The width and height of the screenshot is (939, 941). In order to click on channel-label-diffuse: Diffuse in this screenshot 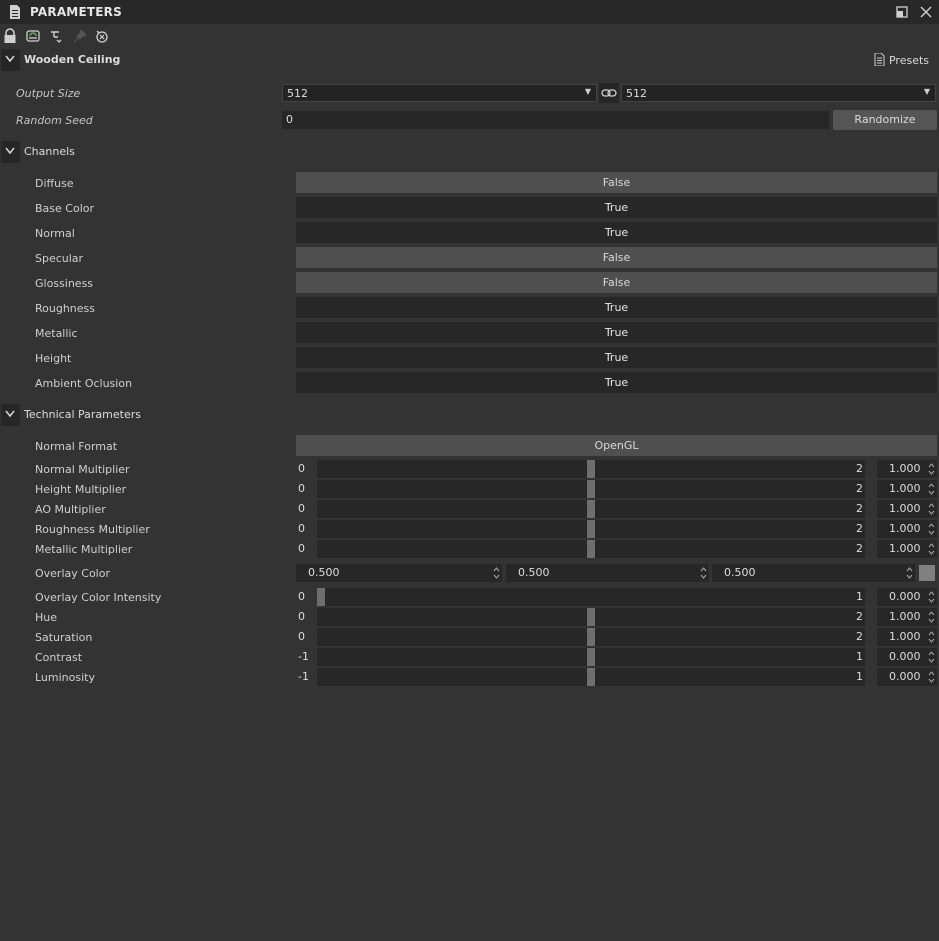, I will do `click(54, 183)`.